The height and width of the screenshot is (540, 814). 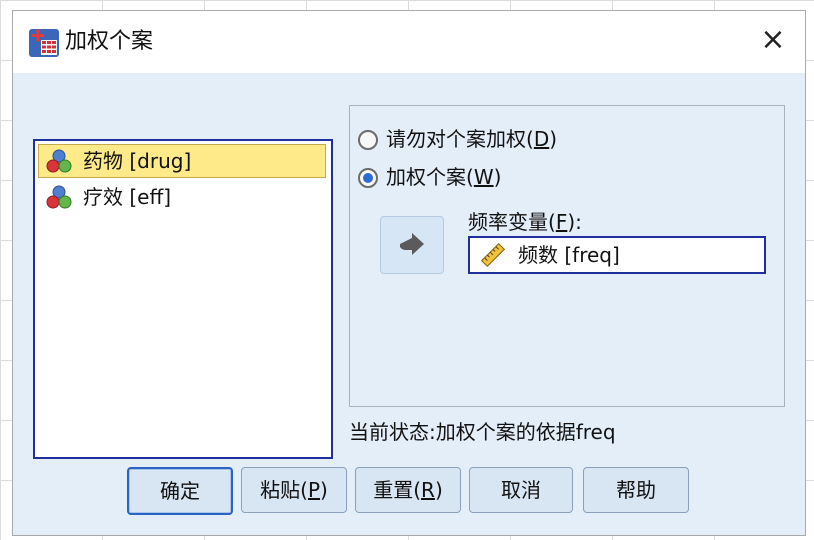 I want to click on variable-item-drug: 药物 [drug], so click(x=182, y=161).